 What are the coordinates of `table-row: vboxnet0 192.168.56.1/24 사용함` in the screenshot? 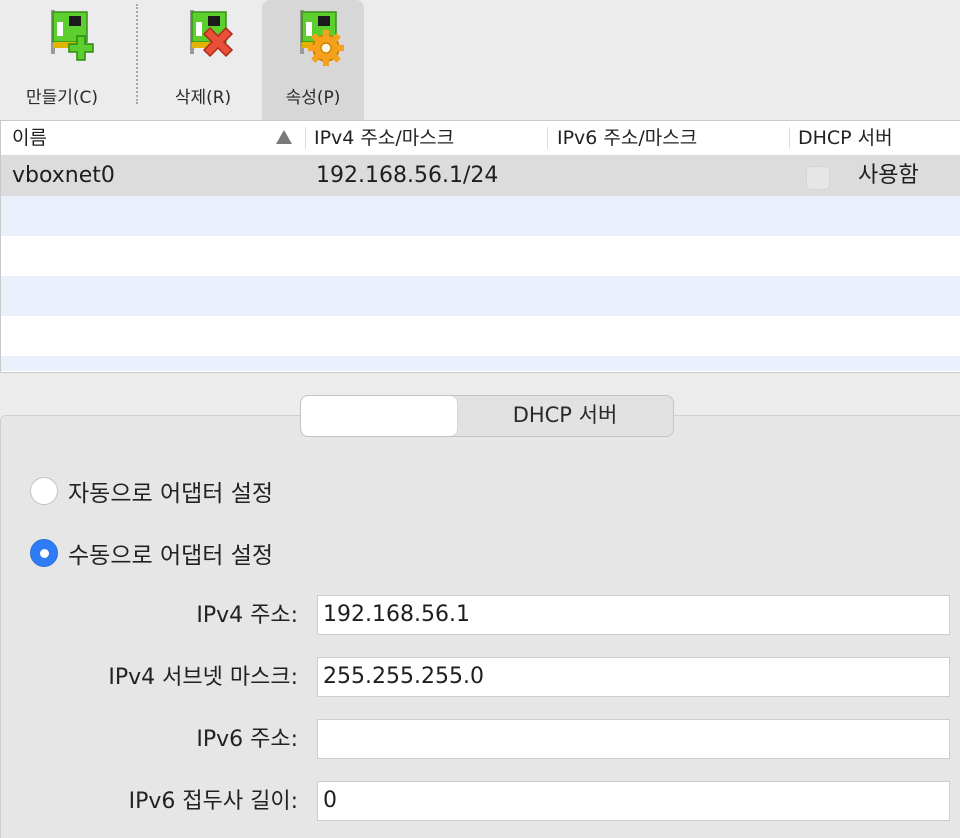 It's located at (480, 176).